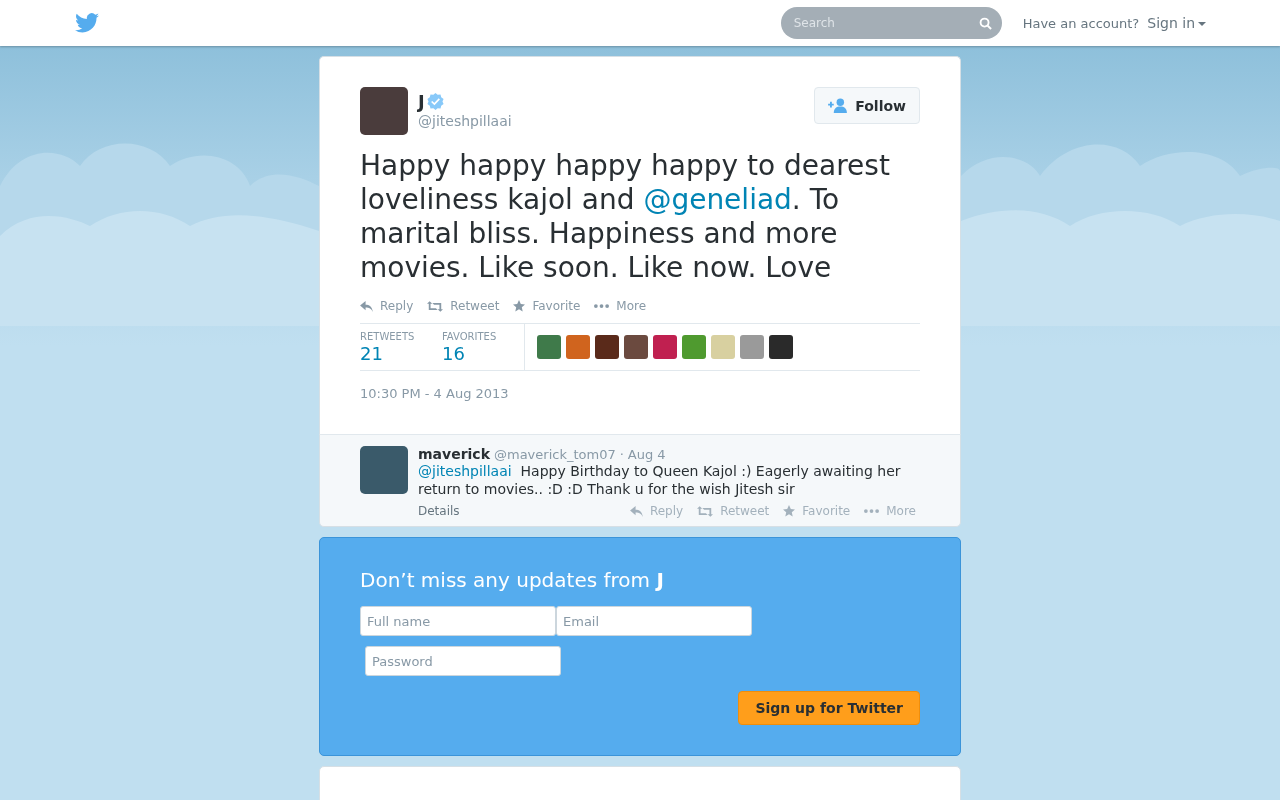  I want to click on account-prompt: Have an account?, so click(1081, 23).